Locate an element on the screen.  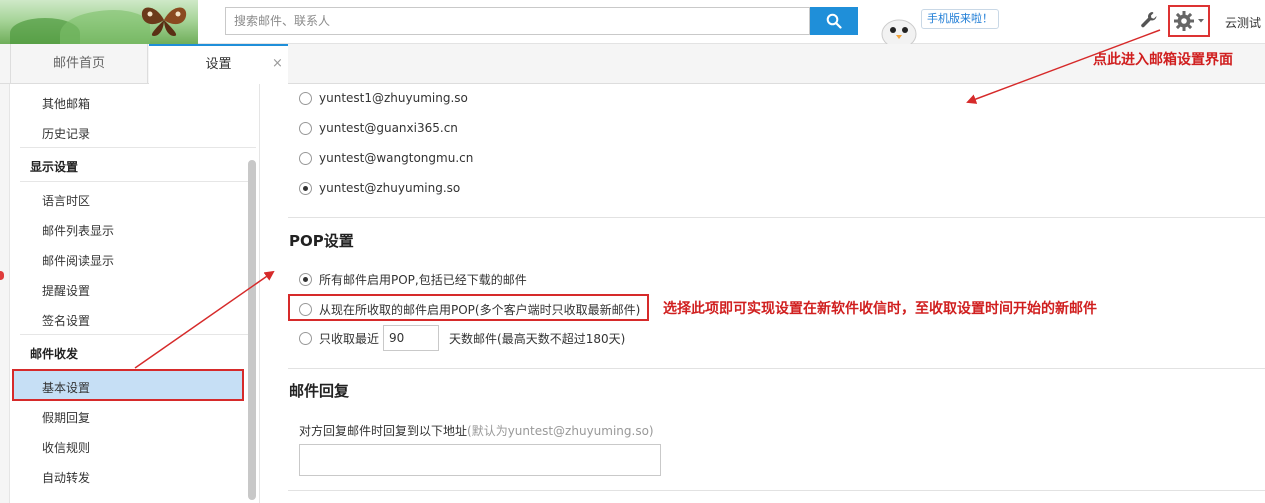
pop-option-all: 所有邮件启用POP,包括已经下载的邮件 is located at coordinates (413, 279).